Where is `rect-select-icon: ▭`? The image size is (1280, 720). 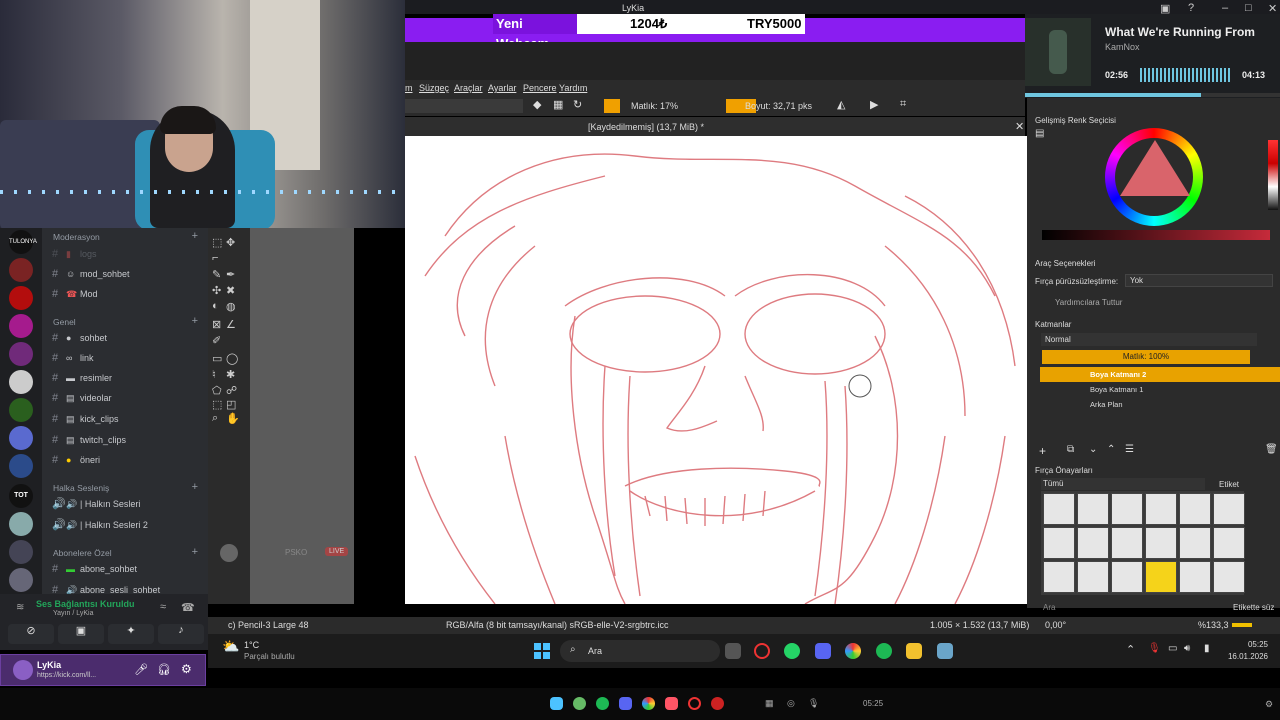 rect-select-icon: ▭ is located at coordinates (217, 358).